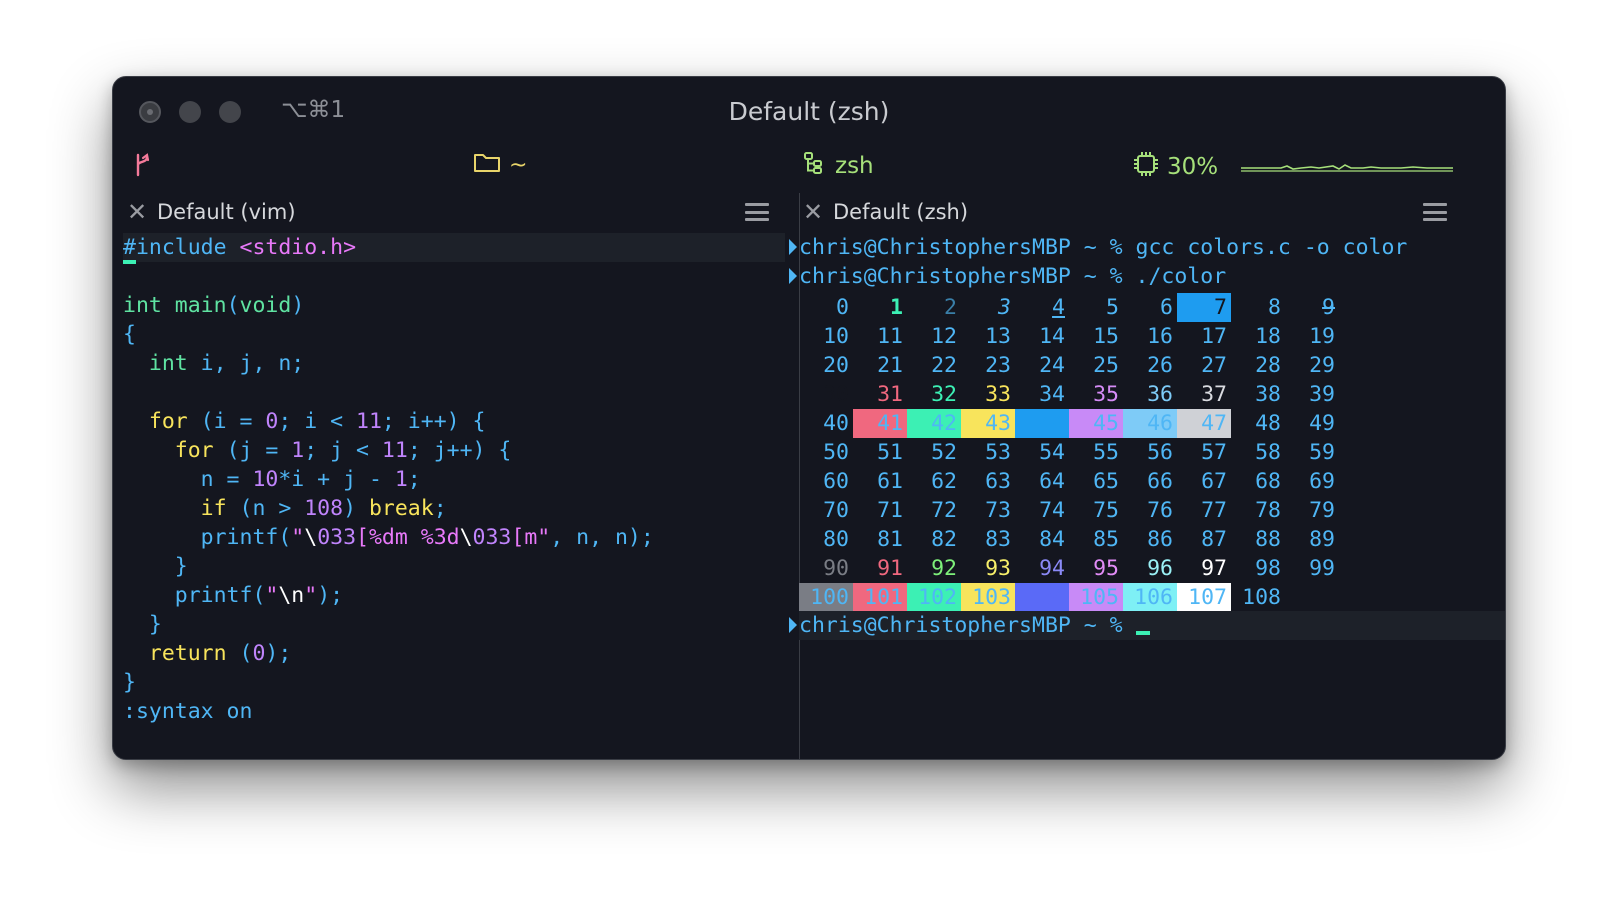  I want to click on process-tree-icon, so click(814, 166).